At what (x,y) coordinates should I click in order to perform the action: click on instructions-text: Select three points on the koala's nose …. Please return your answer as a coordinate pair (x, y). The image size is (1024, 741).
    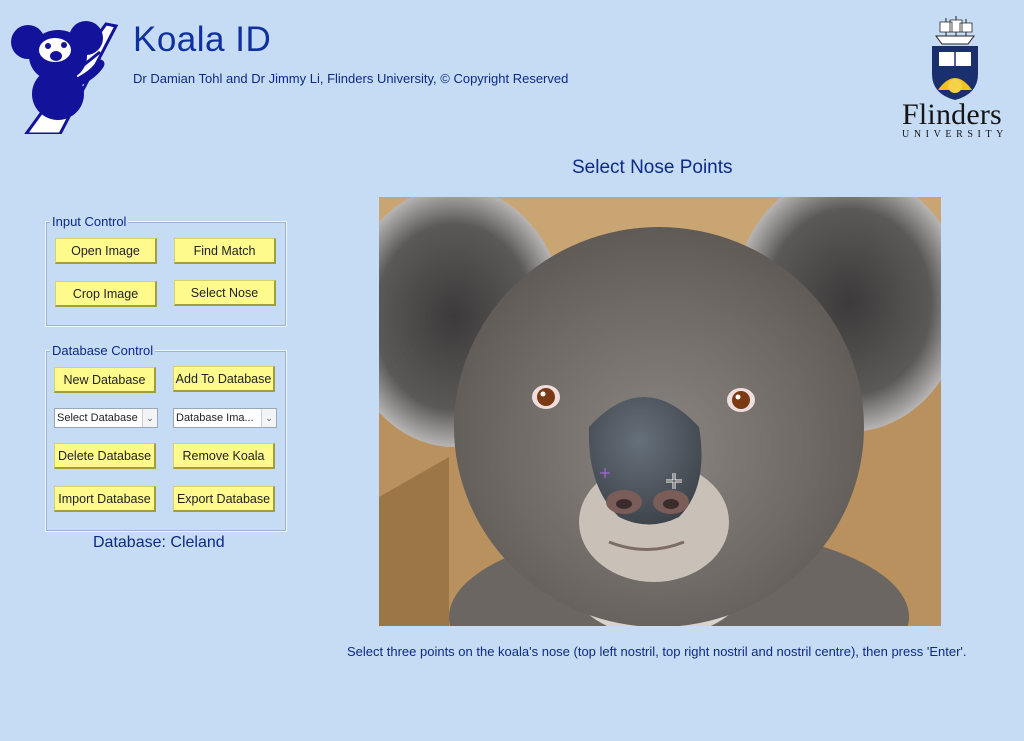
    Looking at the image, I should click on (657, 651).